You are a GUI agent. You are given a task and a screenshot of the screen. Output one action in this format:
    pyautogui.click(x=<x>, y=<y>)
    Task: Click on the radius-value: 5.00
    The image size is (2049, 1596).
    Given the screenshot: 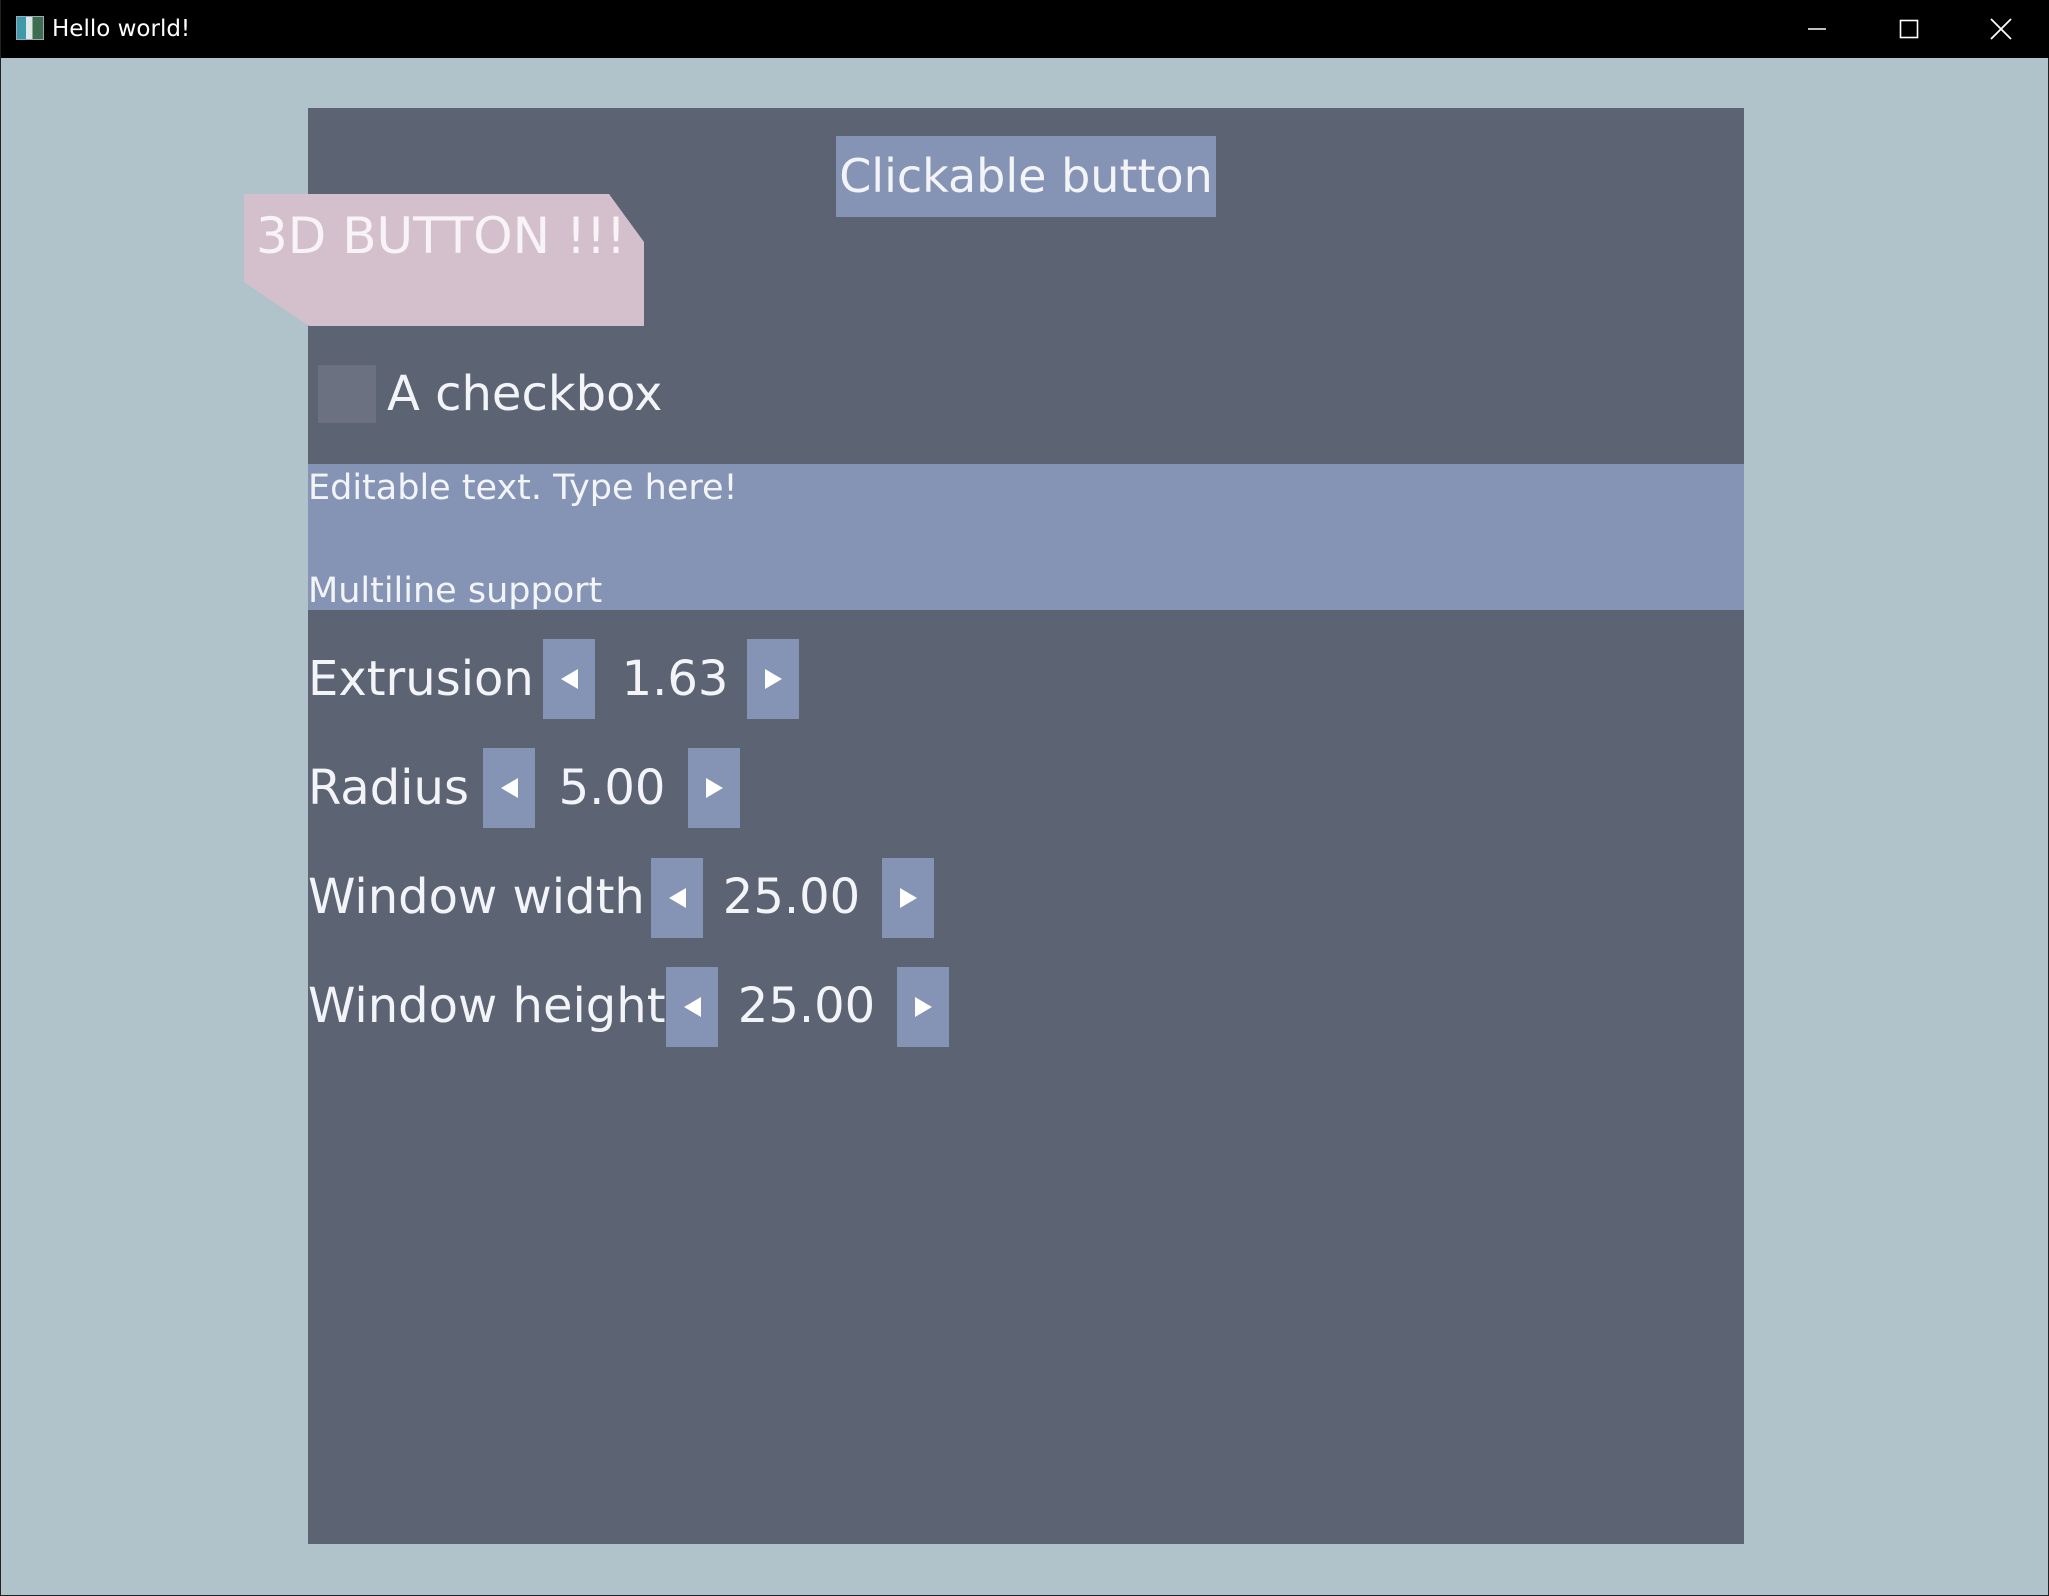 What is the action you would take?
    pyautogui.click(x=612, y=788)
    